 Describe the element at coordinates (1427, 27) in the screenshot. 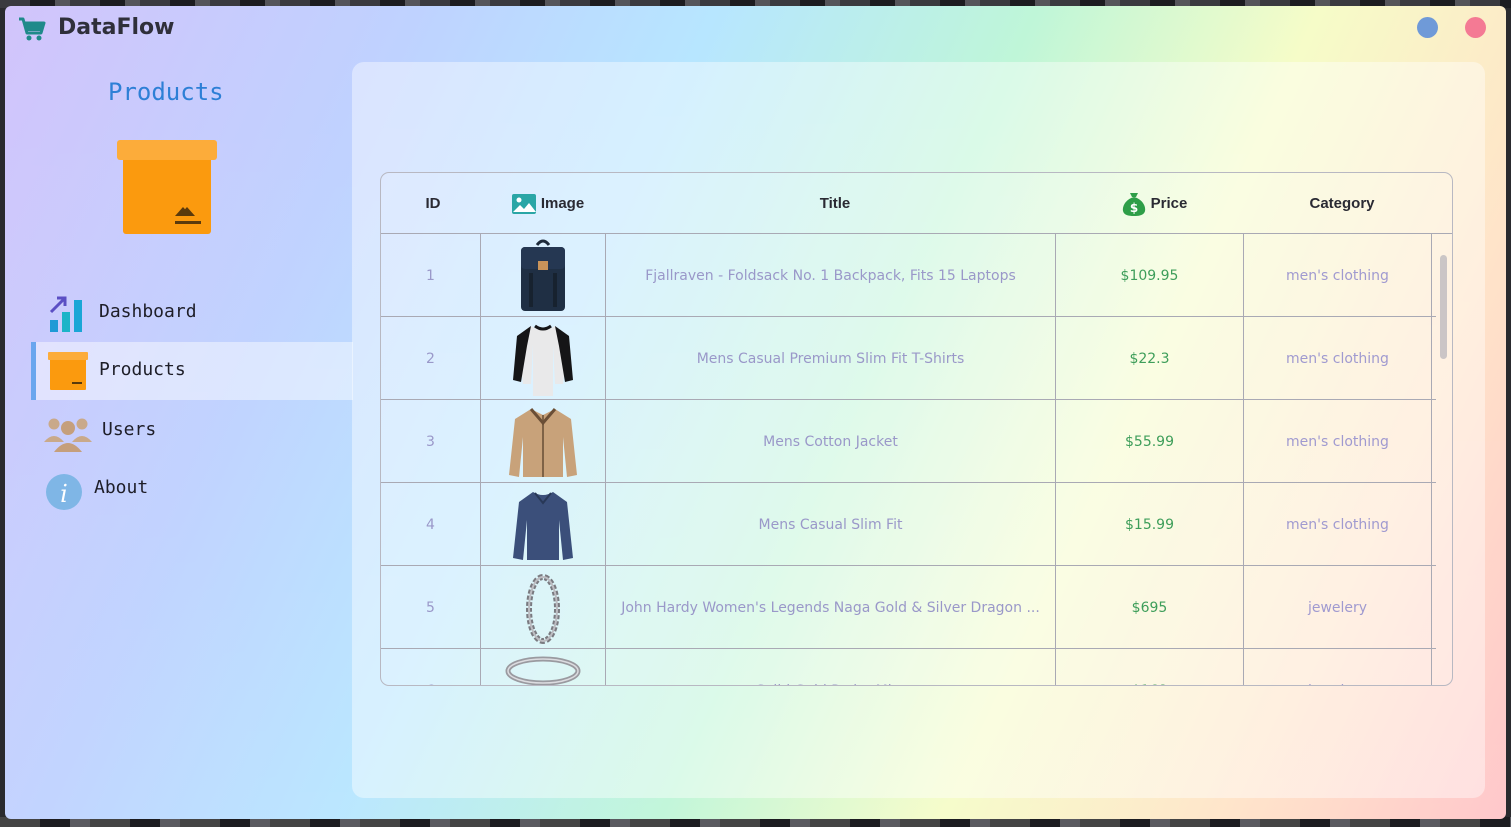

I see `minimize-button` at that location.